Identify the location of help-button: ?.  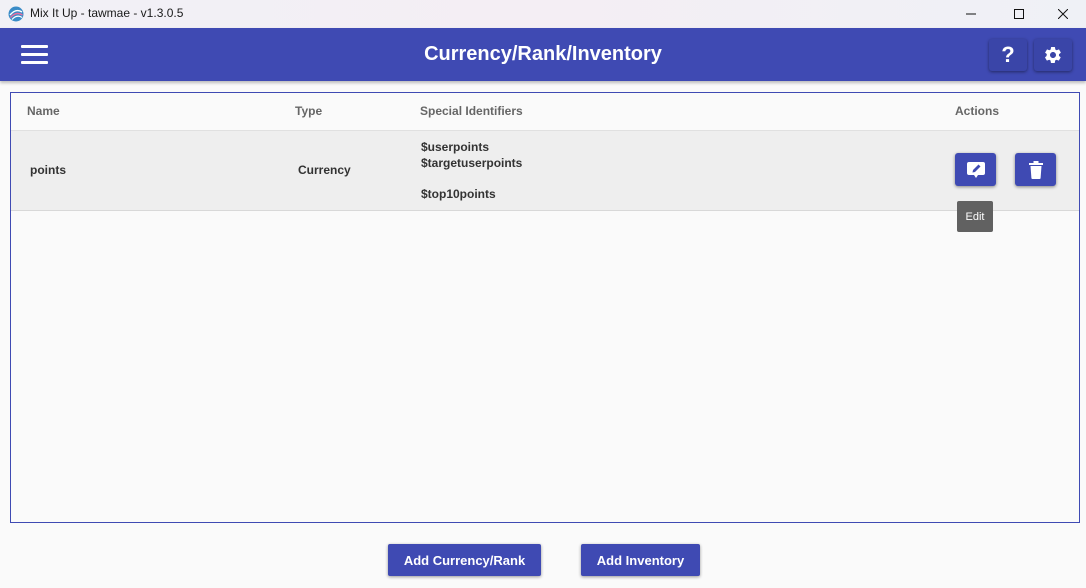
(1008, 55).